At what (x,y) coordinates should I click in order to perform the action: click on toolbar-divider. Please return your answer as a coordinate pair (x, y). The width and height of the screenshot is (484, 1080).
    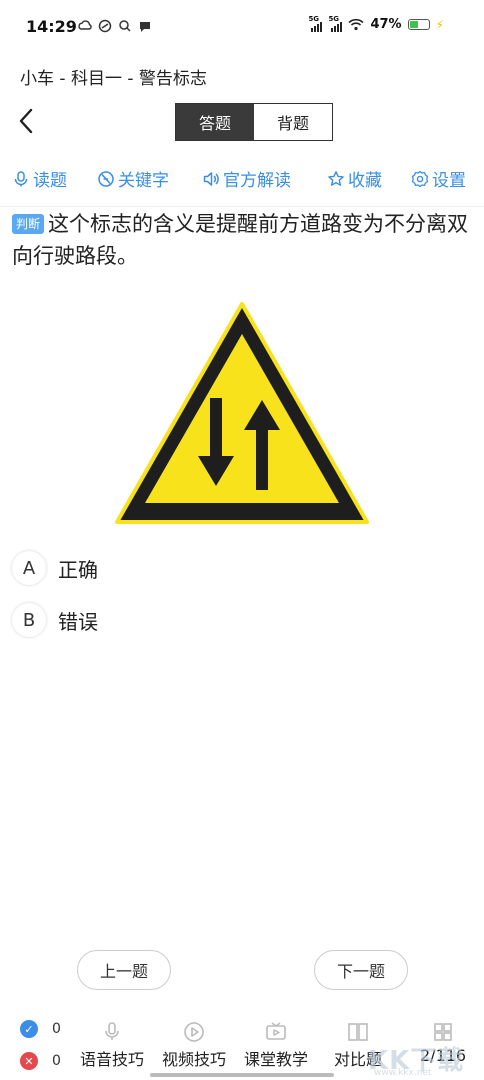
    Looking at the image, I should click on (242, 206).